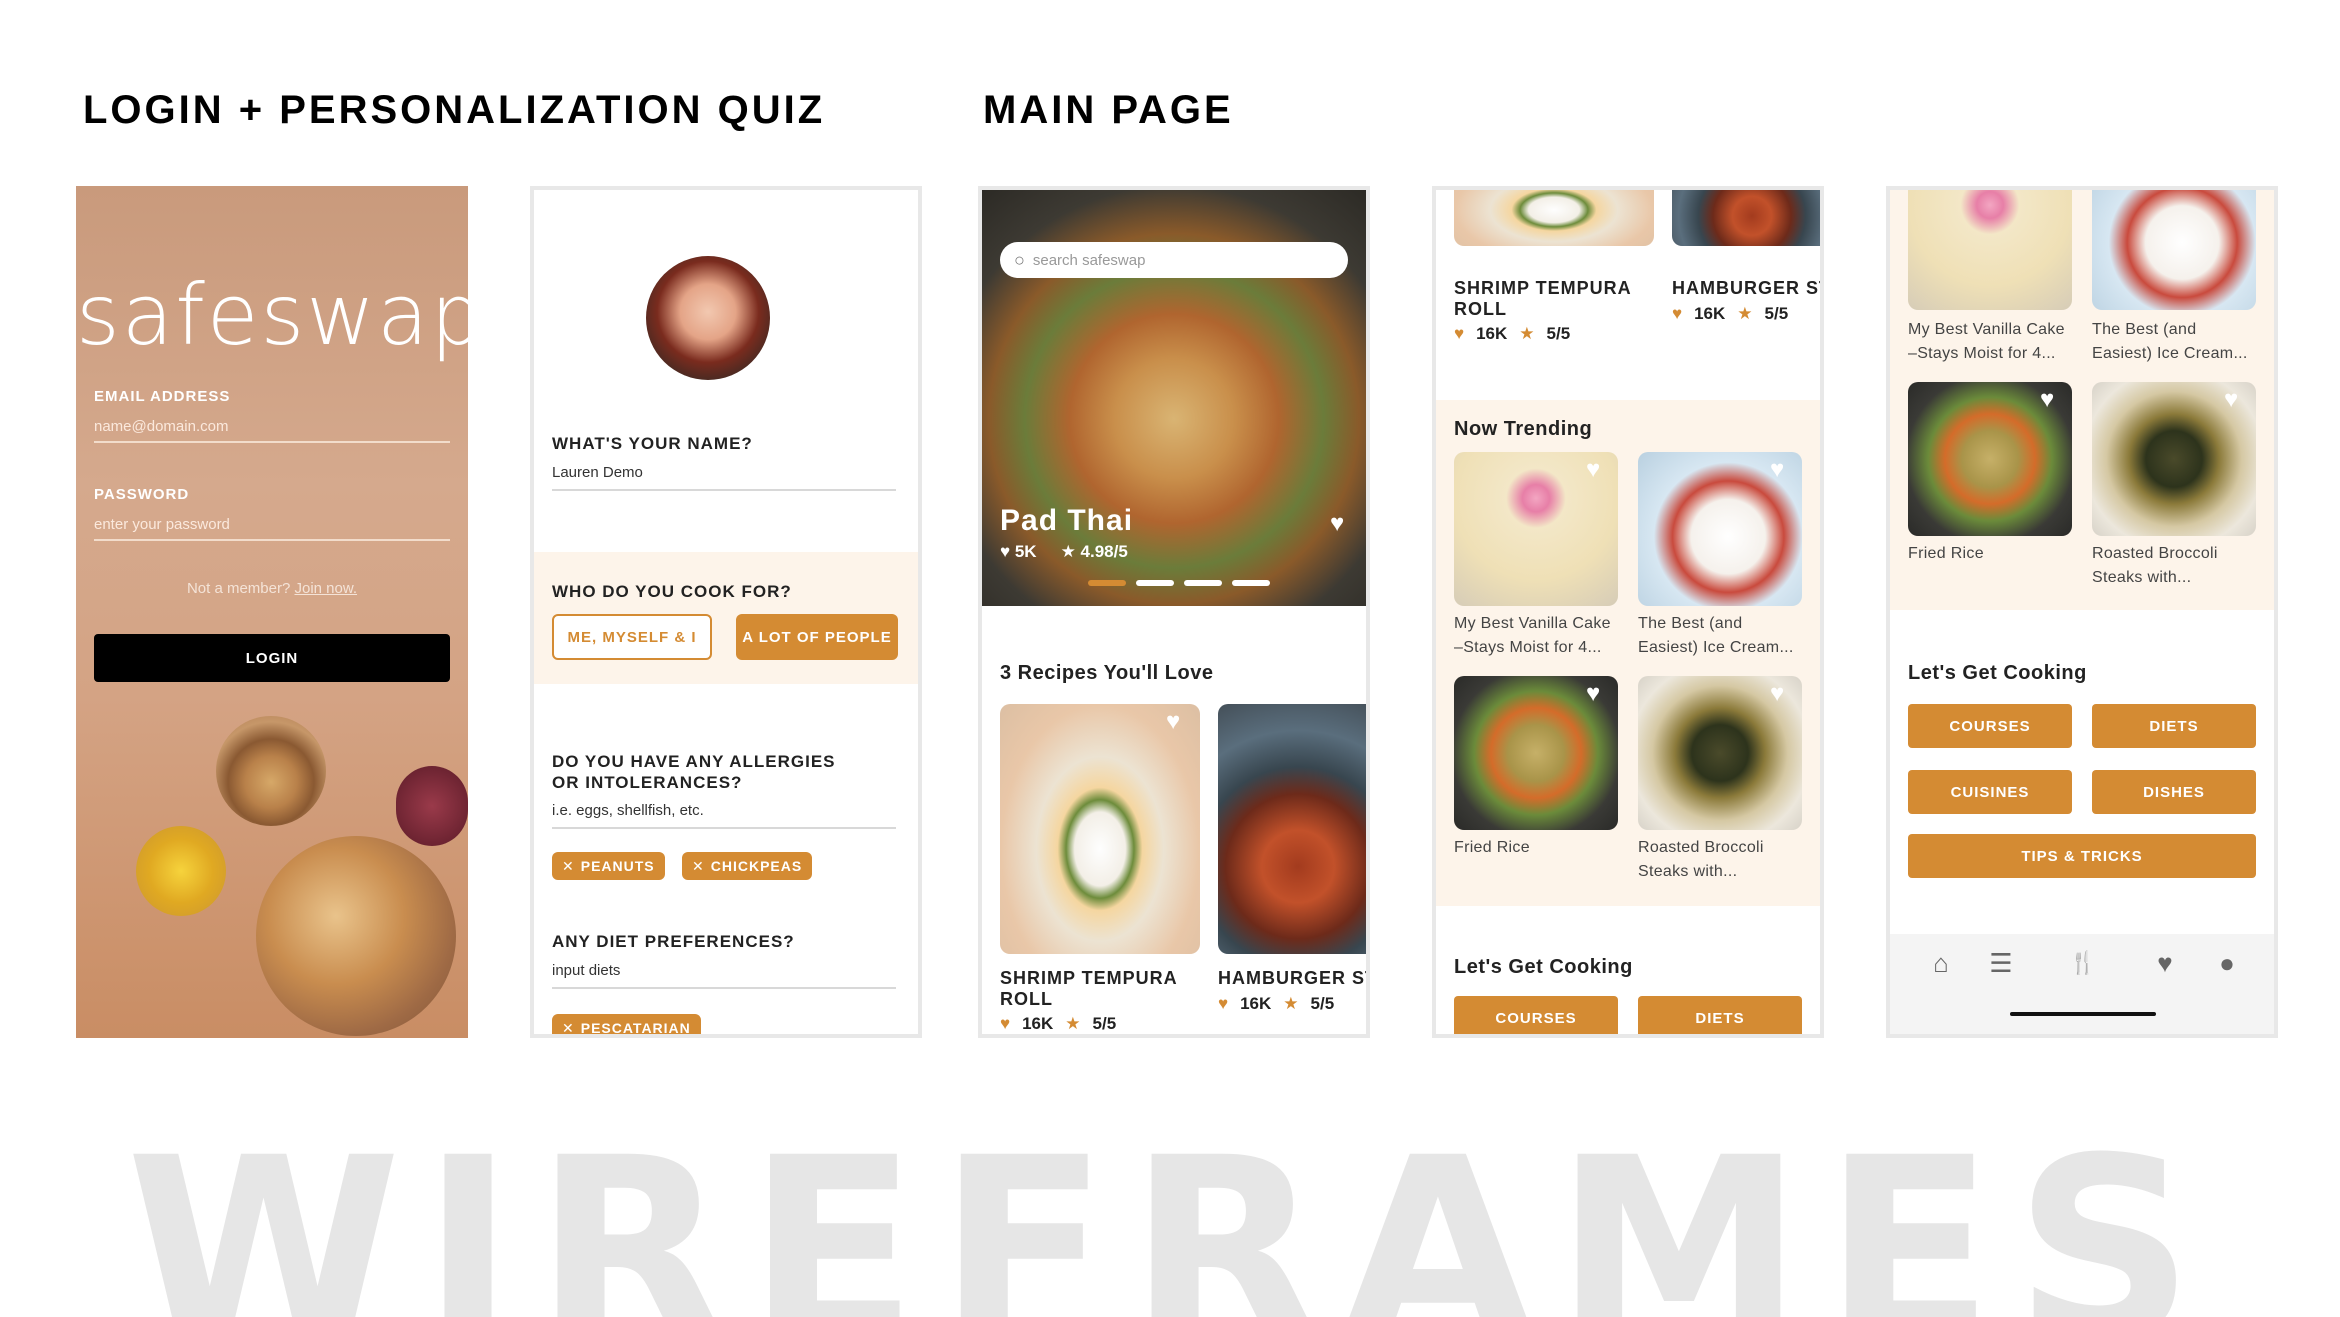  I want to click on join-now-link: Join now., so click(326, 588).